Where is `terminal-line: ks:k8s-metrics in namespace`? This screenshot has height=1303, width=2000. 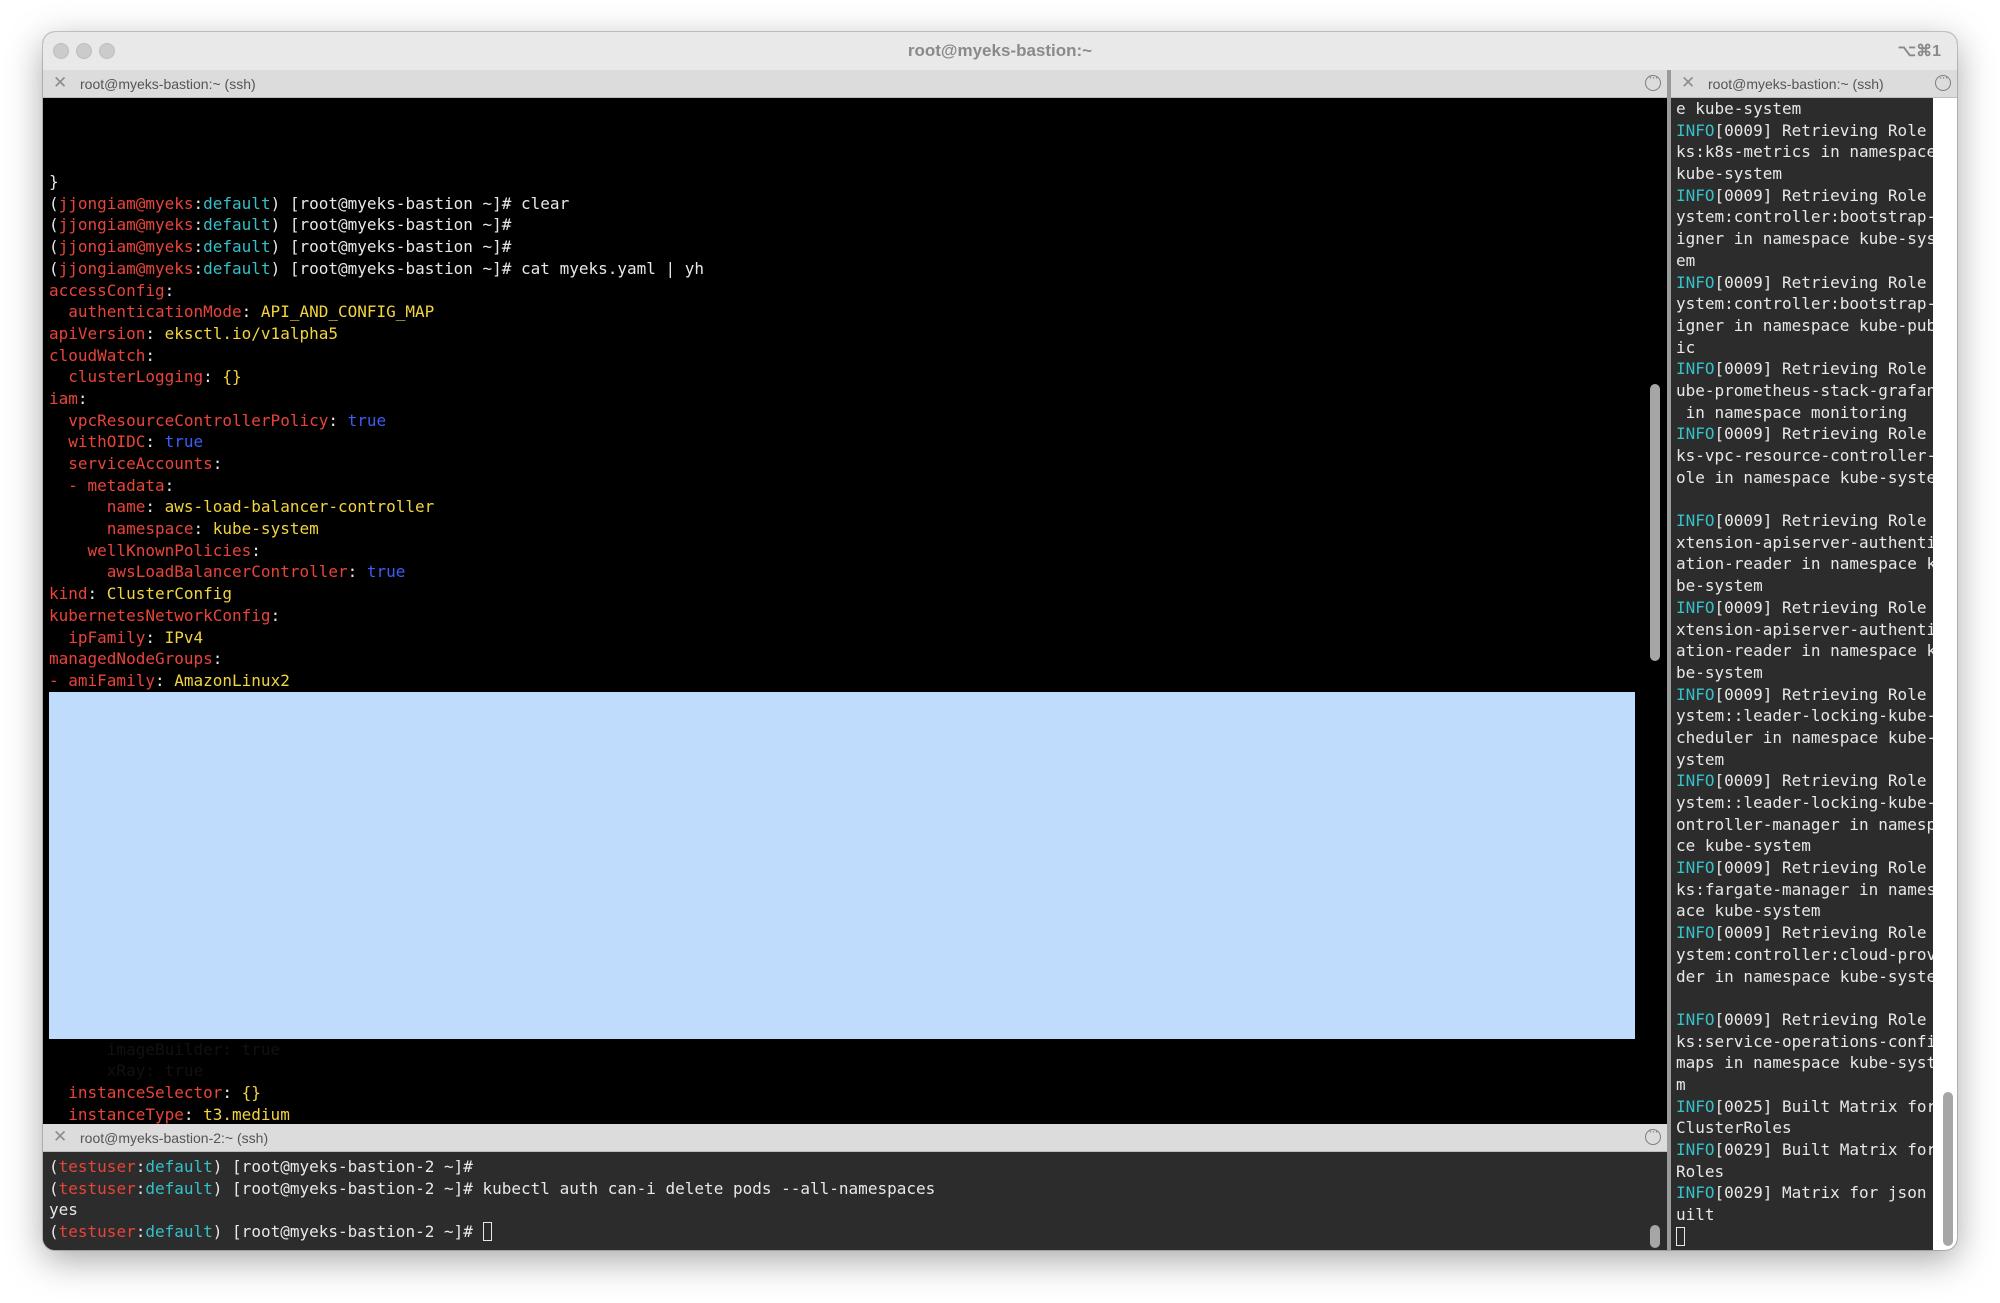
terminal-line: ks:k8s-metrics in namespace is located at coordinates (1804, 152).